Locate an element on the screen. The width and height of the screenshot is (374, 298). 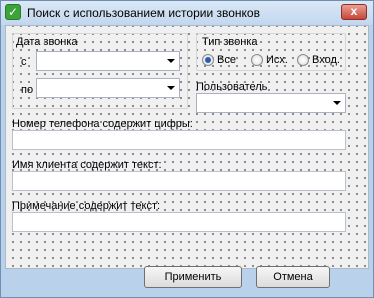
note-input is located at coordinates (179, 222).